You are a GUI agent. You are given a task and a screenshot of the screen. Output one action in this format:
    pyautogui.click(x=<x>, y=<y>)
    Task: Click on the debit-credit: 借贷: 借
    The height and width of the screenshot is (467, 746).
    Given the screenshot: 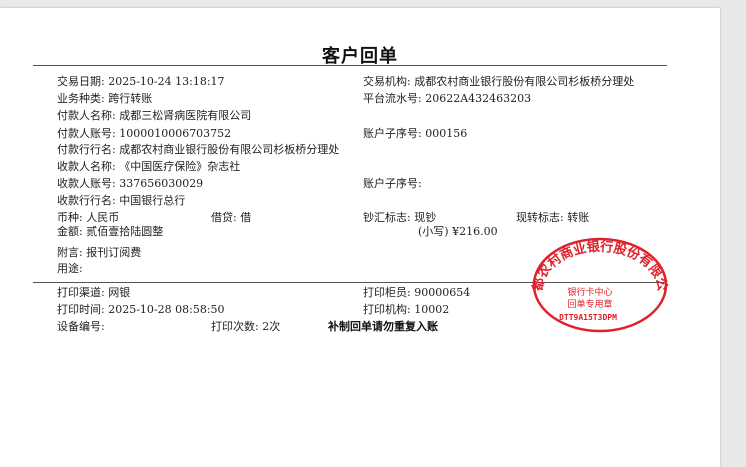 What is the action you would take?
    pyautogui.click(x=231, y=217)
    